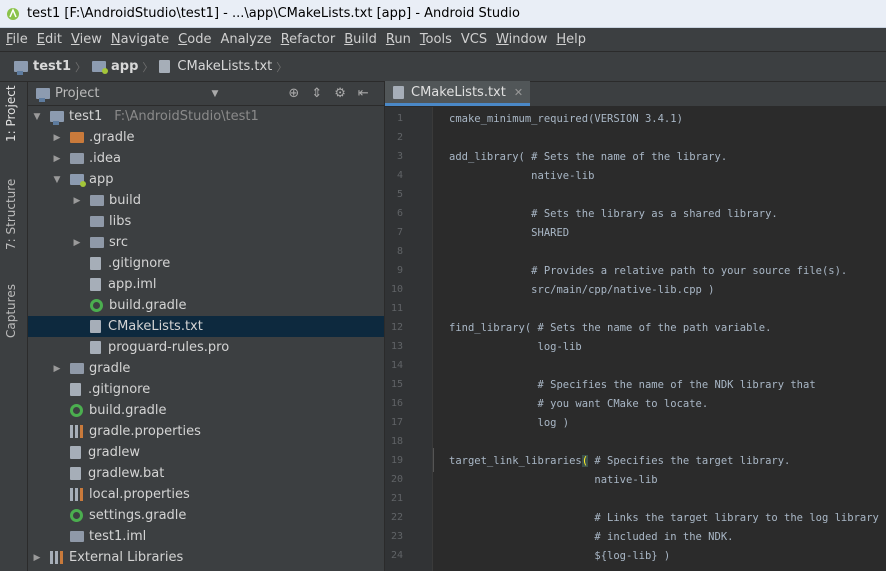 The width and height of the screenshot is (886, 571). I want to click on tab-project: 1: Project, so click(11, 113).